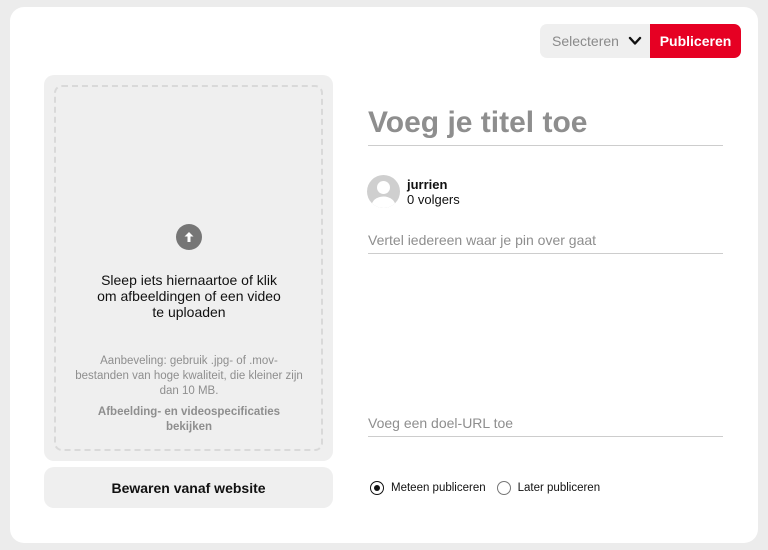  What do you see at coordinates (189, 361) in the screenshot?
I see `upload-recommendation-line1: Aanbeveling: gebruik .jpg- of .mov-` at bounding box center [189, 361].